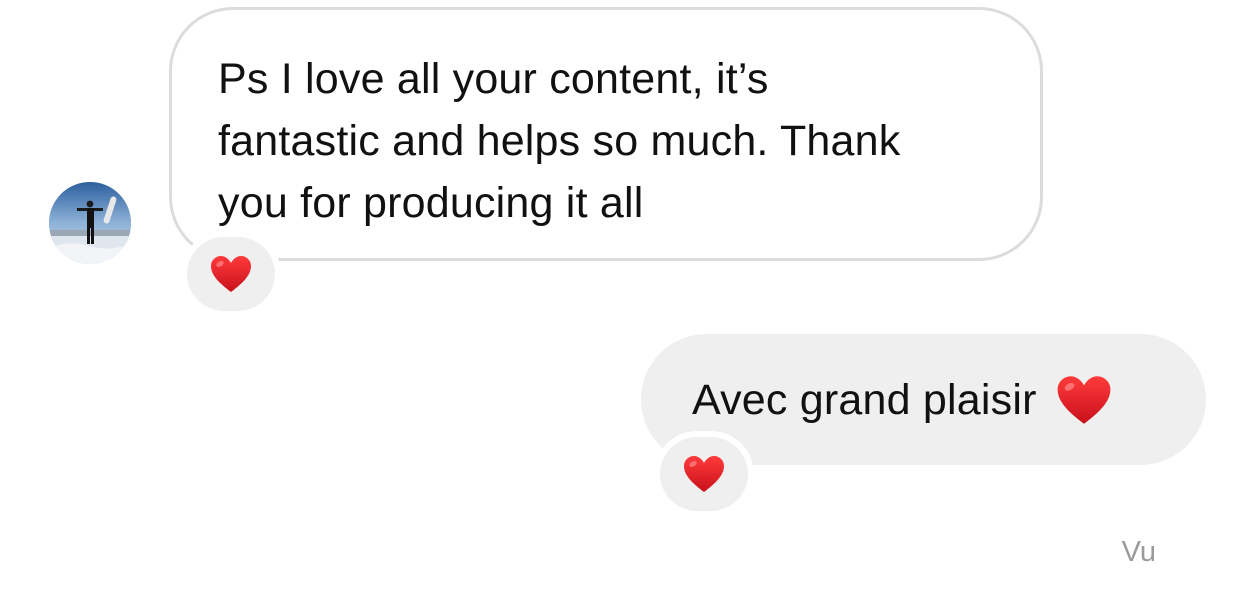 Image resolution: width=1242 pixels, height=601 pixels. Describe the element at coordinates (1138, 552) in the screenshot. I see `seen-status: Vu` at that location.